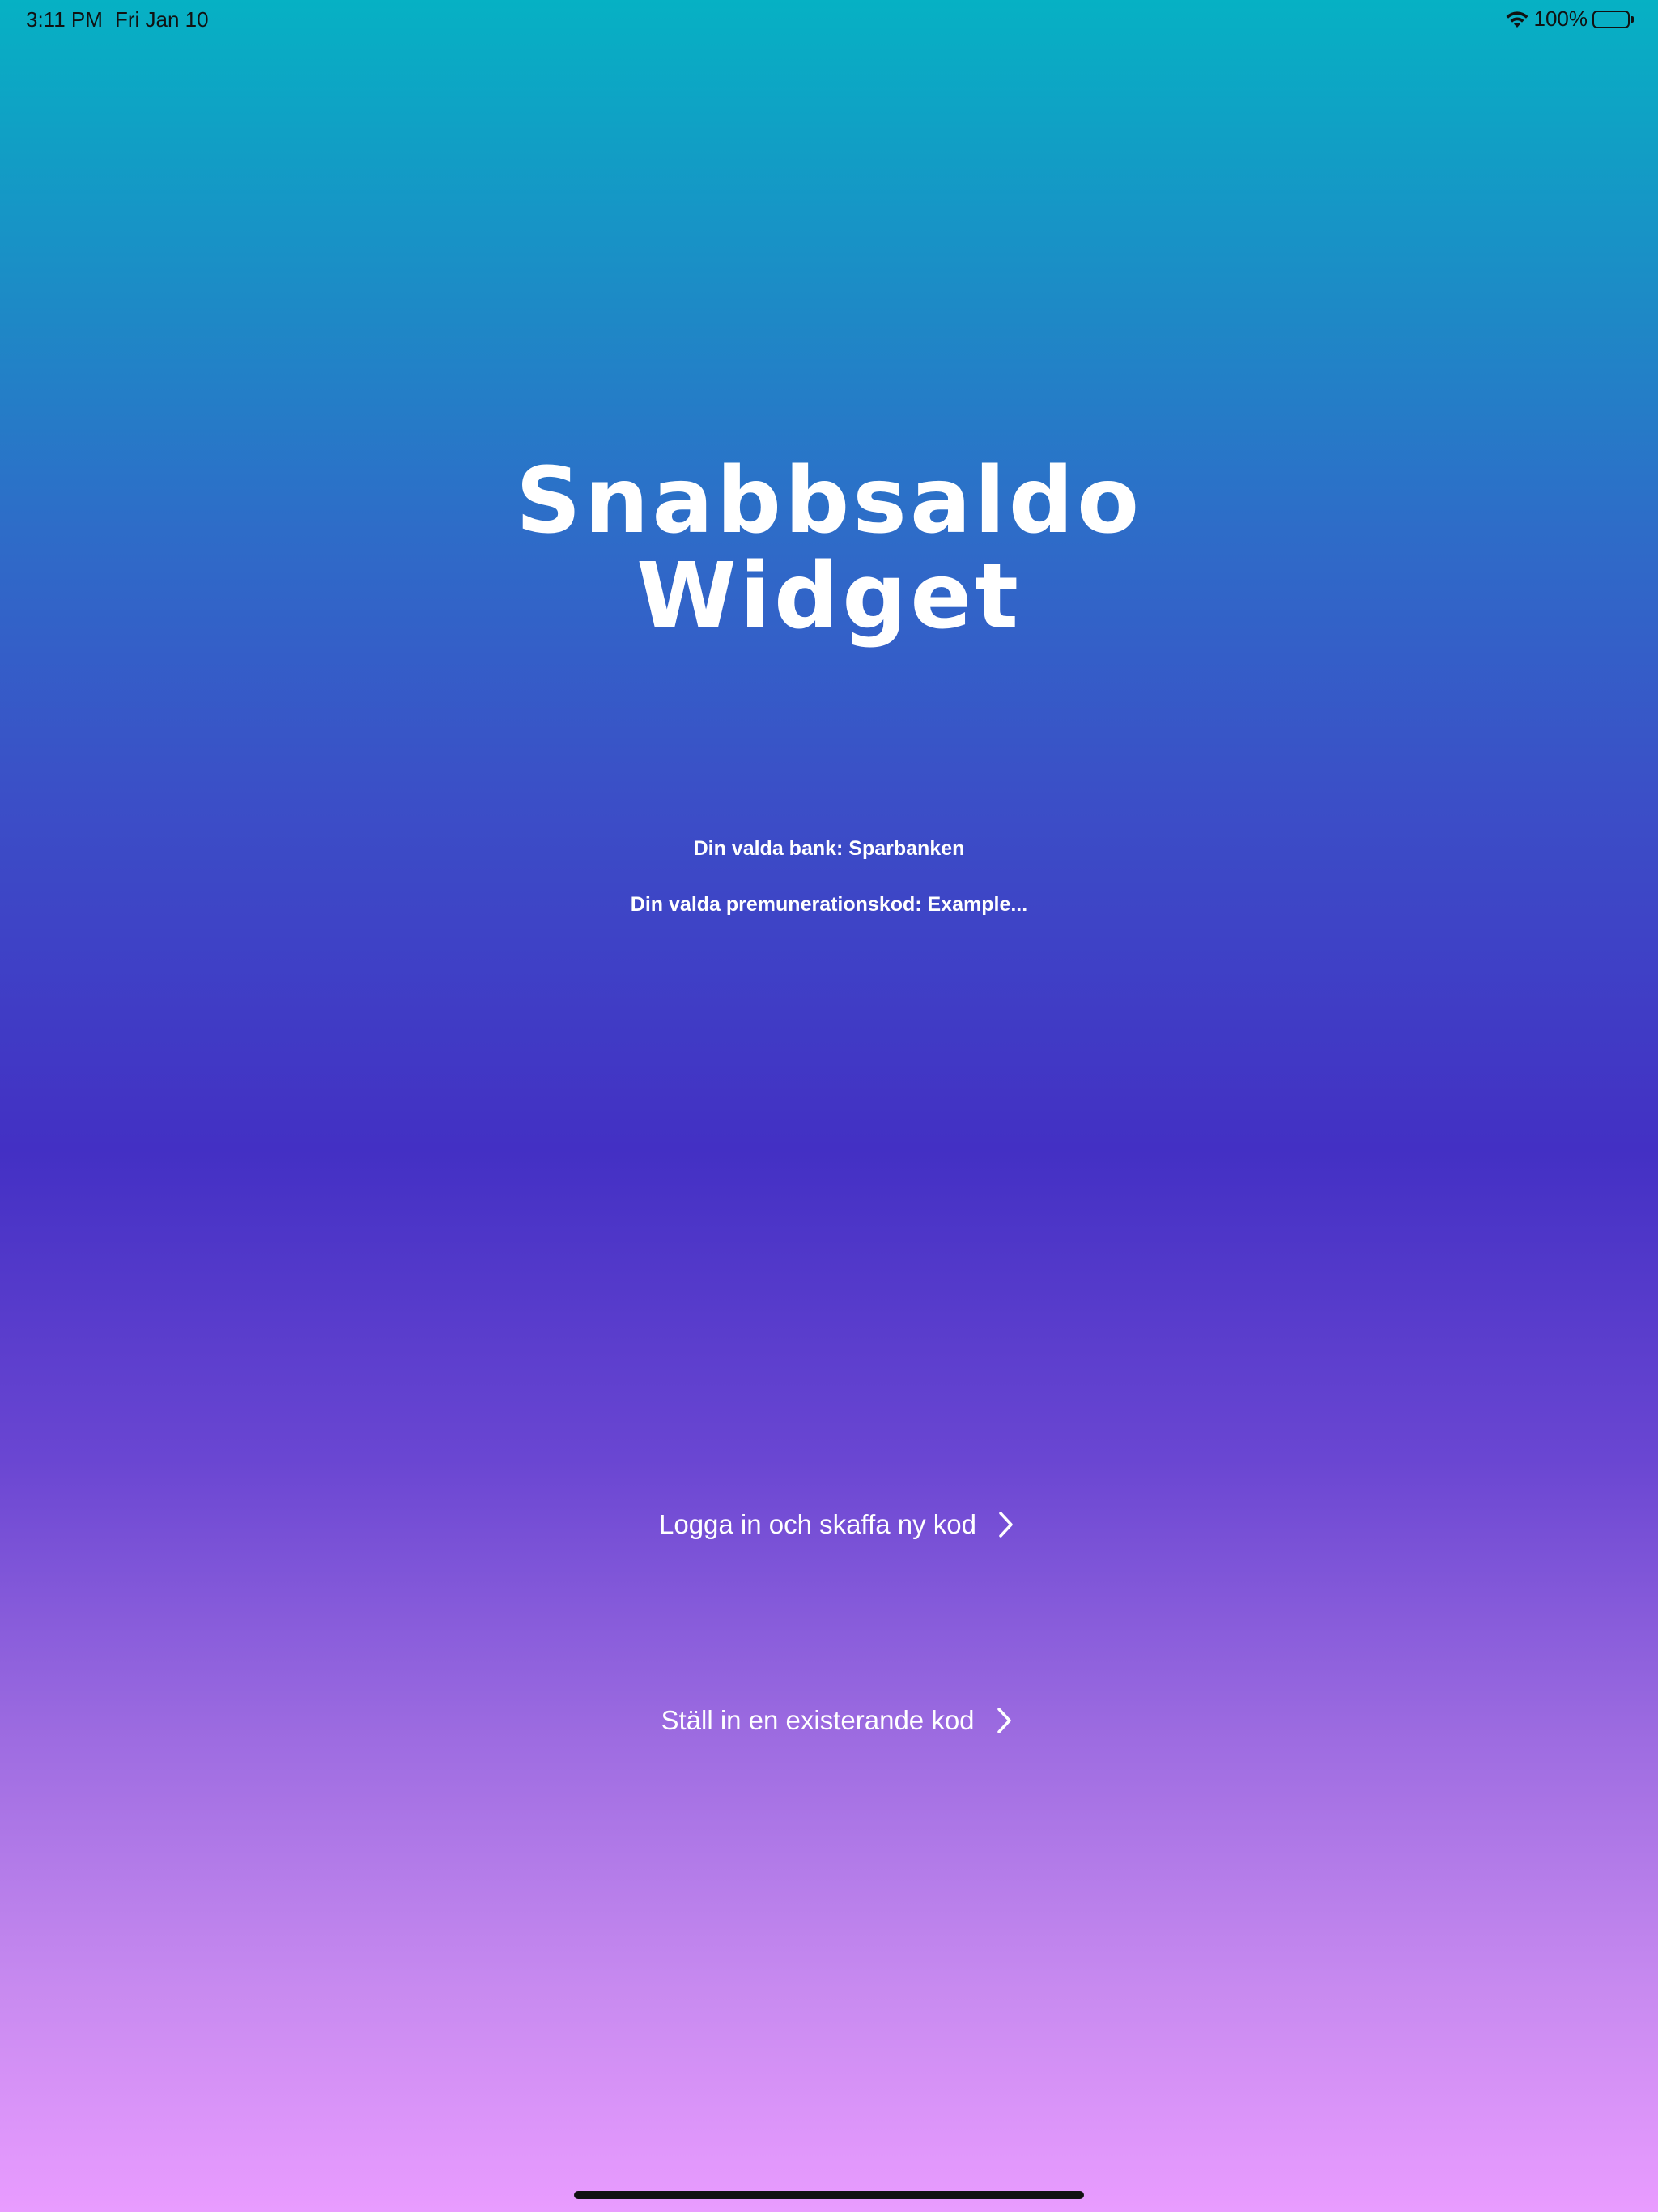 The image size is (1658, 2212). Describe the element at coordinates (817, 1524) in the screenshot. I see `login-new-code-label: Logga in och skaffa ny kod` at that location.